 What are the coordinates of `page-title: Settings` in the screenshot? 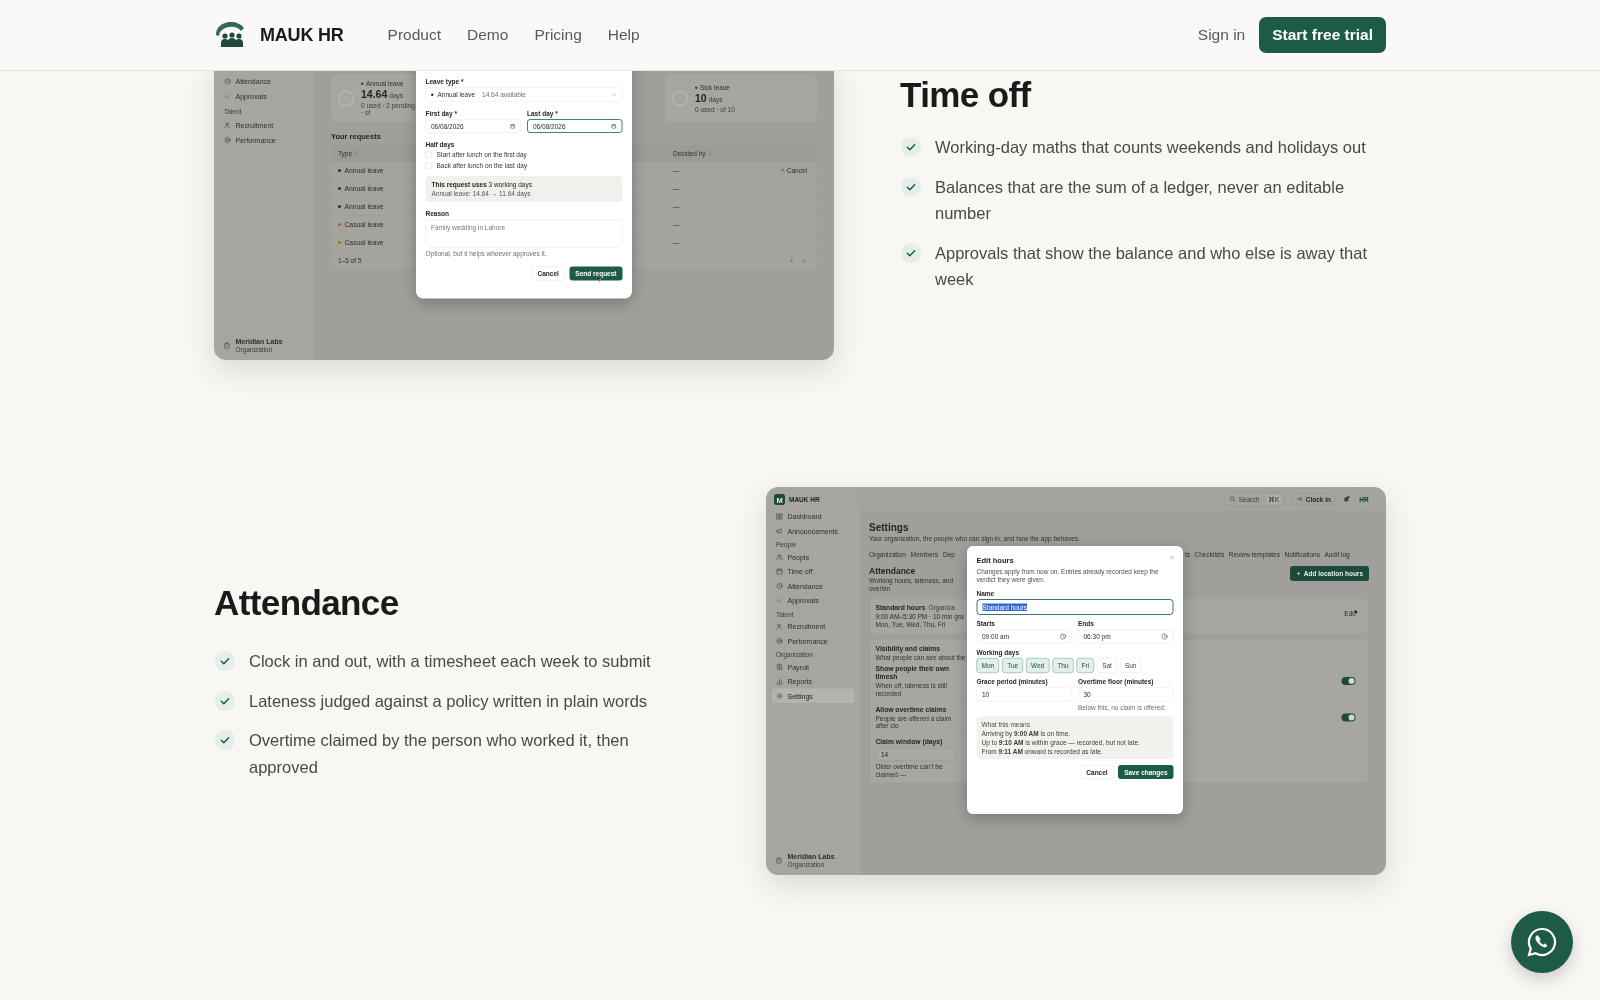 It's located at (889, 527).